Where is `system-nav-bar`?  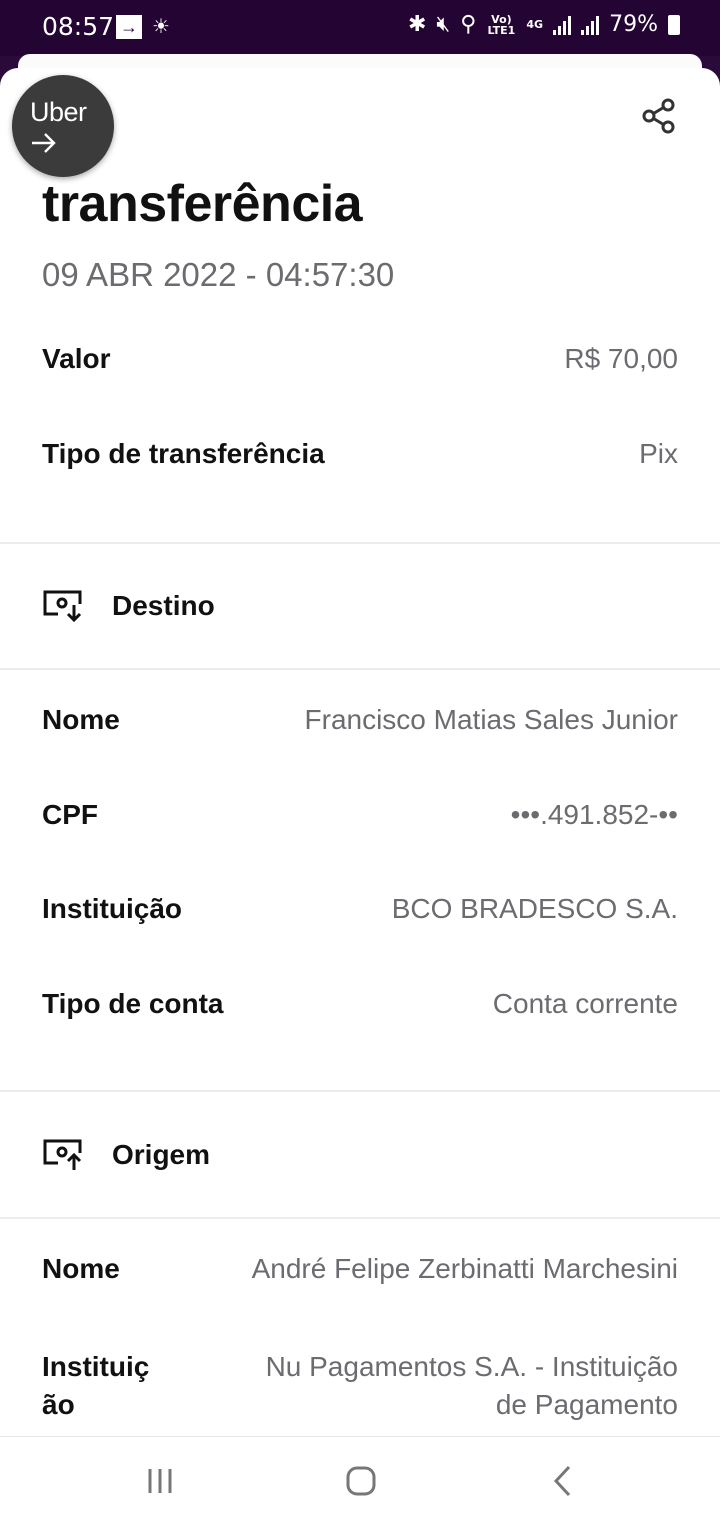
system-nav-bar is located at coordinates (360, 1478).